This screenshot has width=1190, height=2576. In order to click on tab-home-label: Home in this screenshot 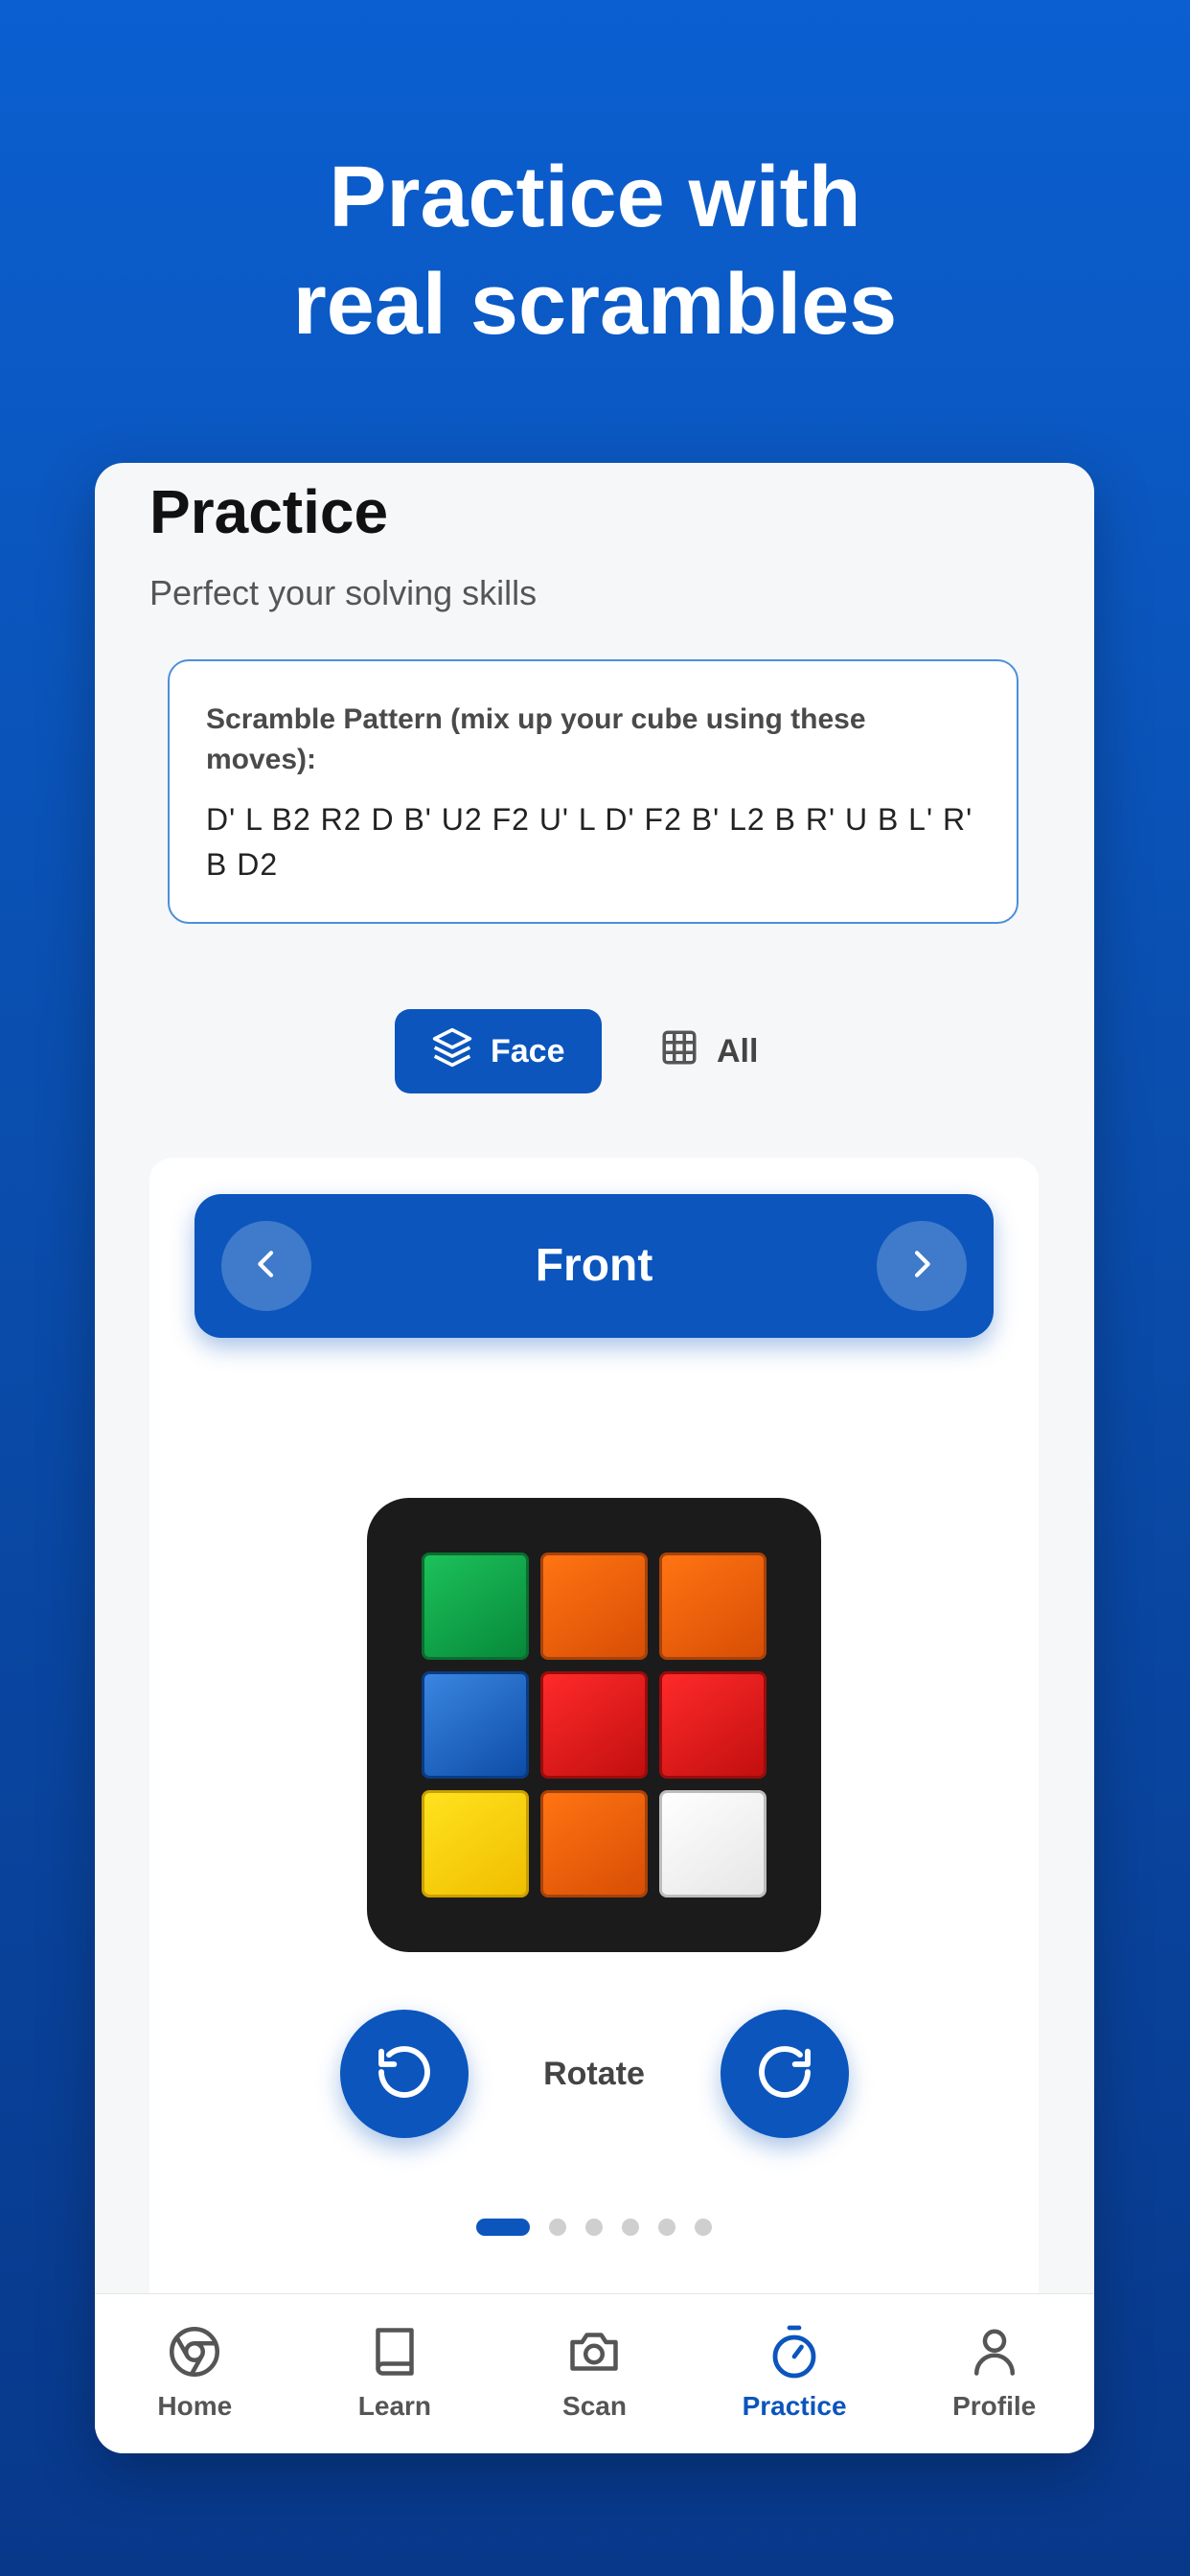, I will do `click(195, 2406)`.